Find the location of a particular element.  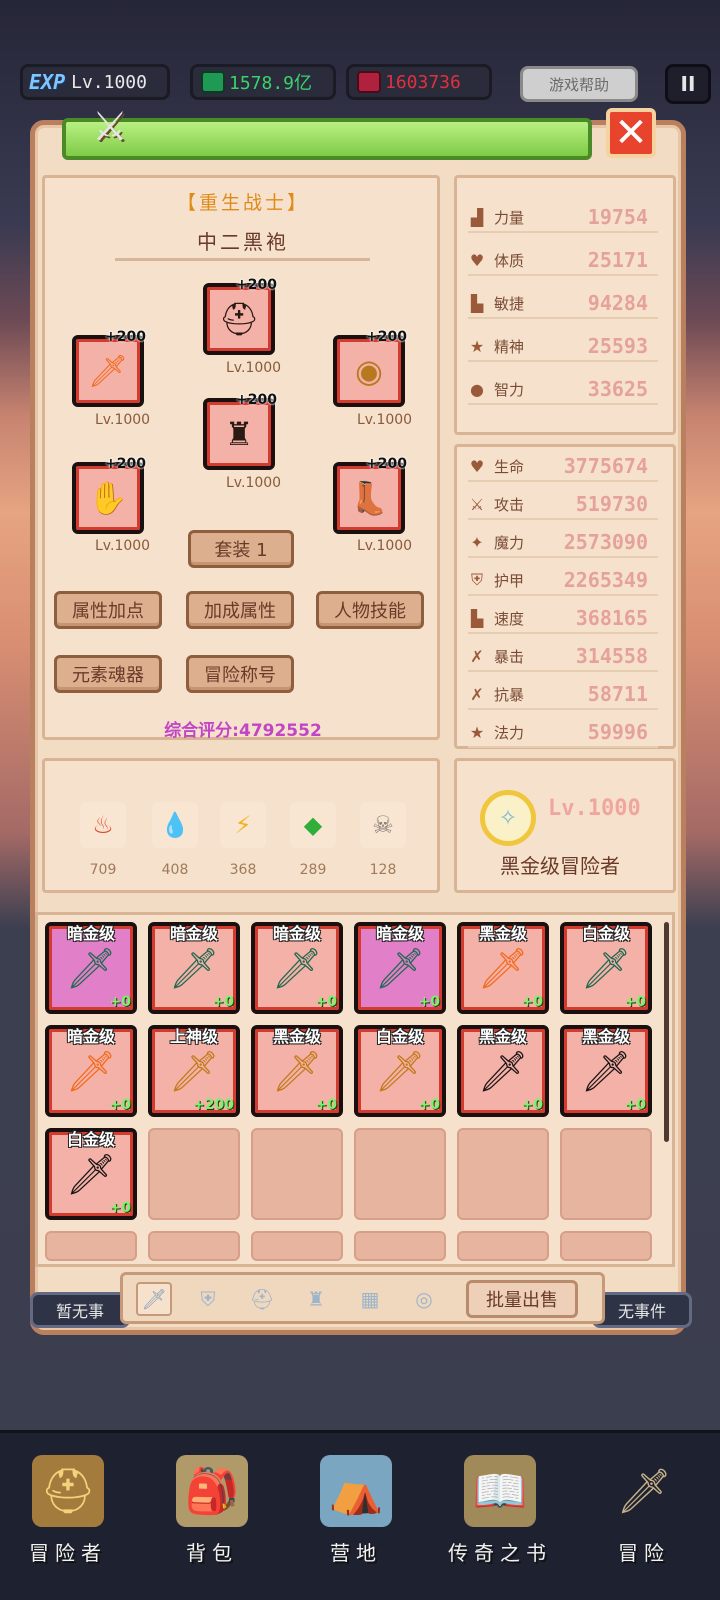

tab-pants: ▦ is located at coordinates (370, 1299).